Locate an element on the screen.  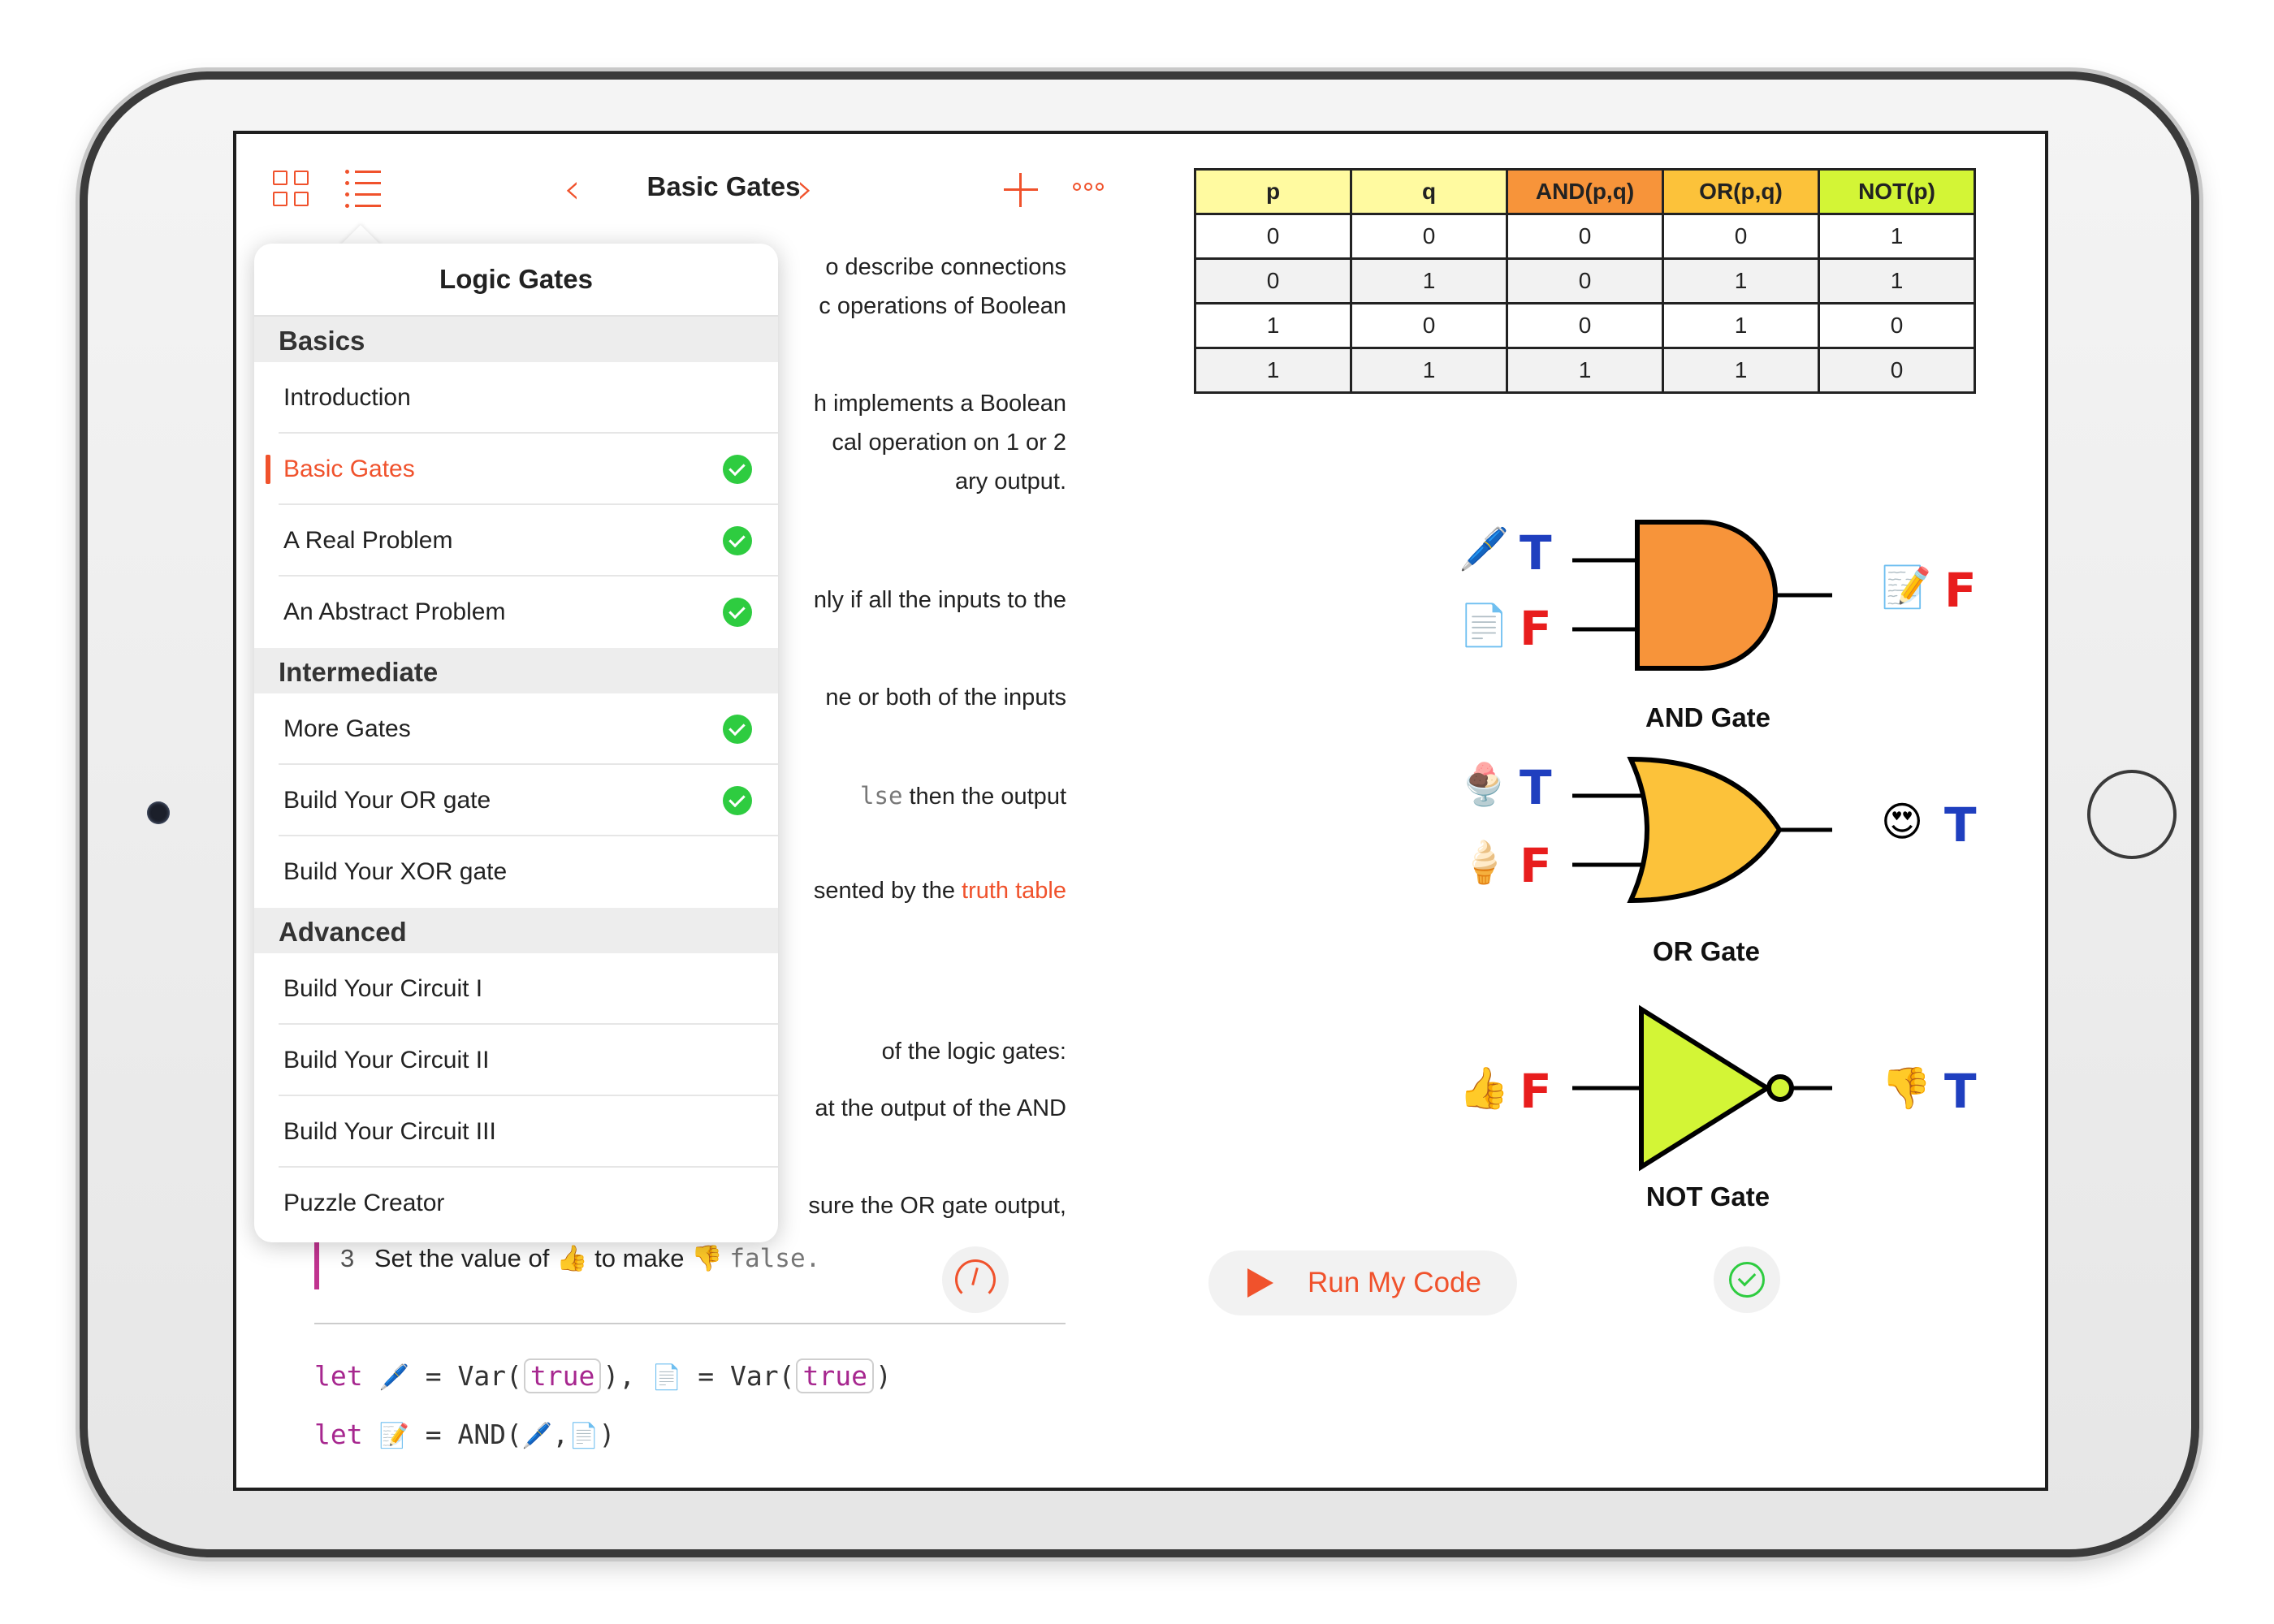
or-gate-label: OR Gate is located at coordinates (1706, 951).